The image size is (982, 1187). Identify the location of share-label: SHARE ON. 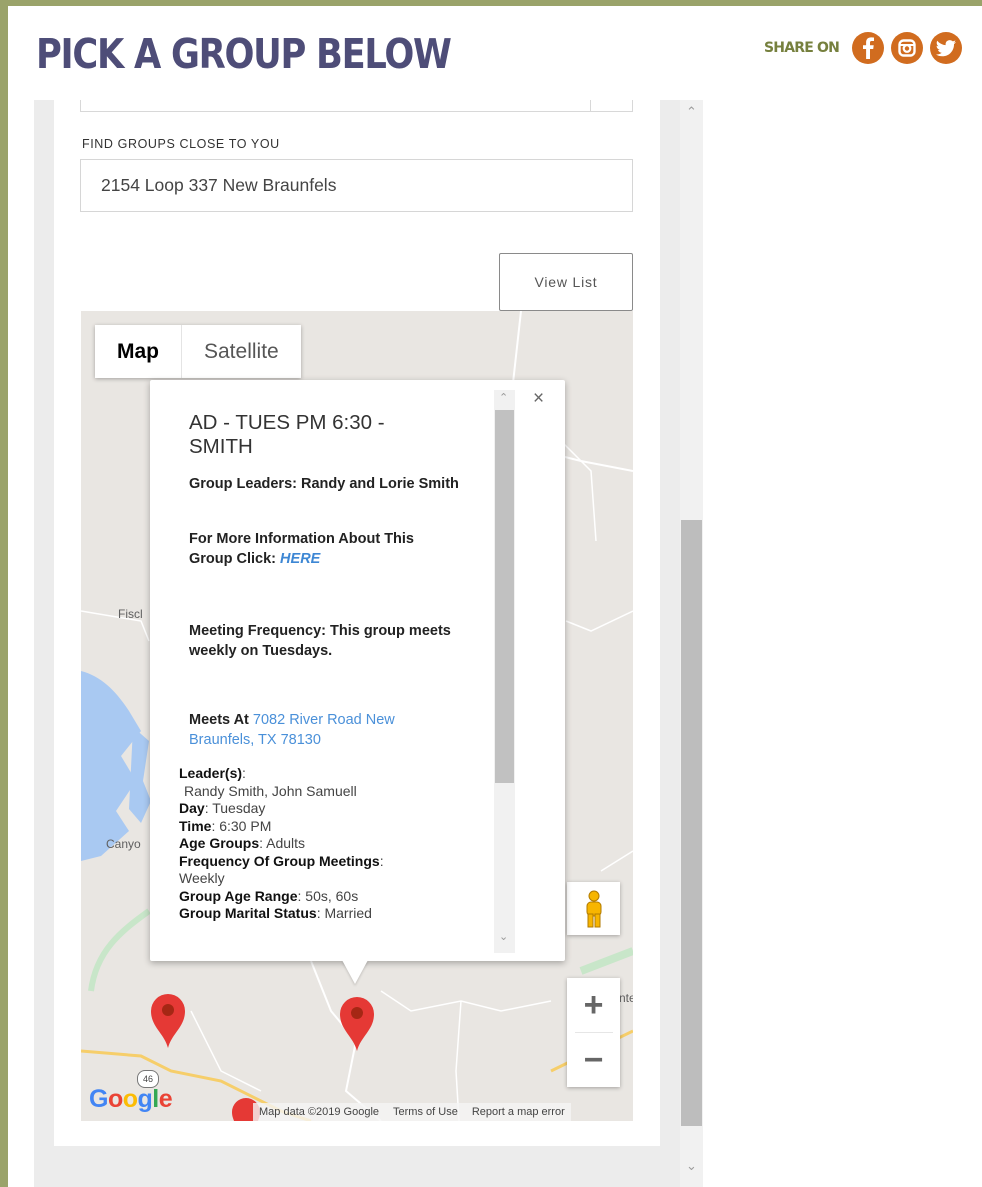
(802, 48).